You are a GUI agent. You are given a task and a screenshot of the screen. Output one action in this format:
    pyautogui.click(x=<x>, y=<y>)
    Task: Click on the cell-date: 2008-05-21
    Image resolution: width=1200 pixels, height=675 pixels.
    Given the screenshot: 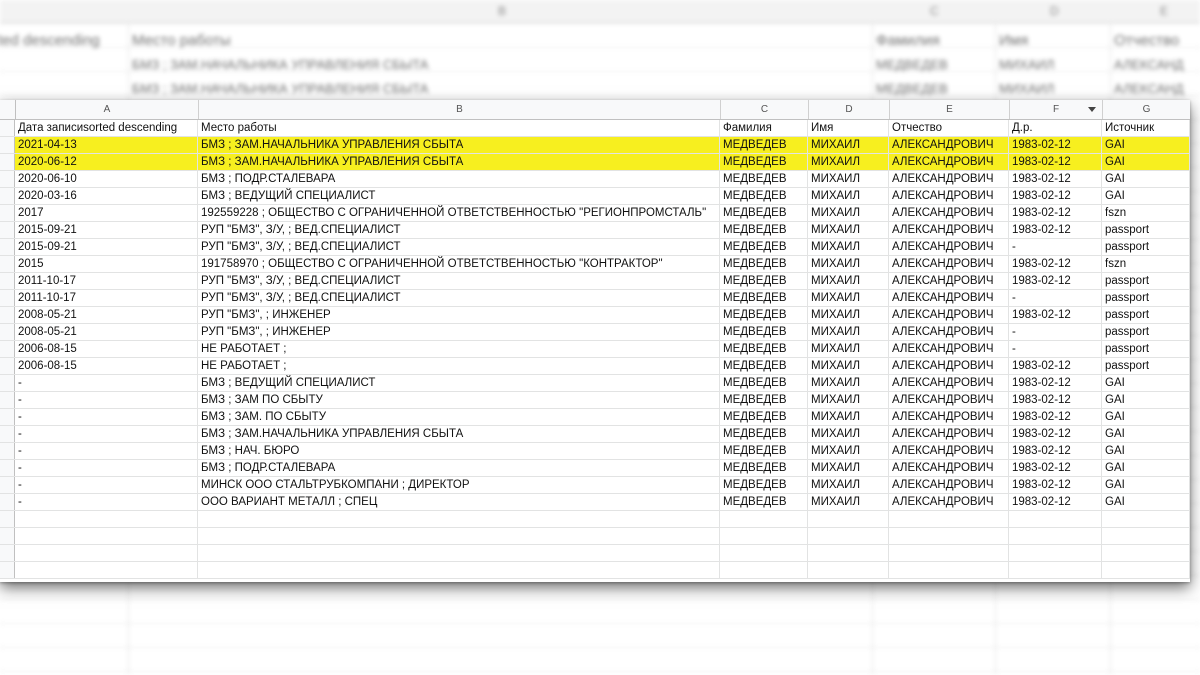 What is the action you would take?
    pyautogui.click(x=106, y=315)
    